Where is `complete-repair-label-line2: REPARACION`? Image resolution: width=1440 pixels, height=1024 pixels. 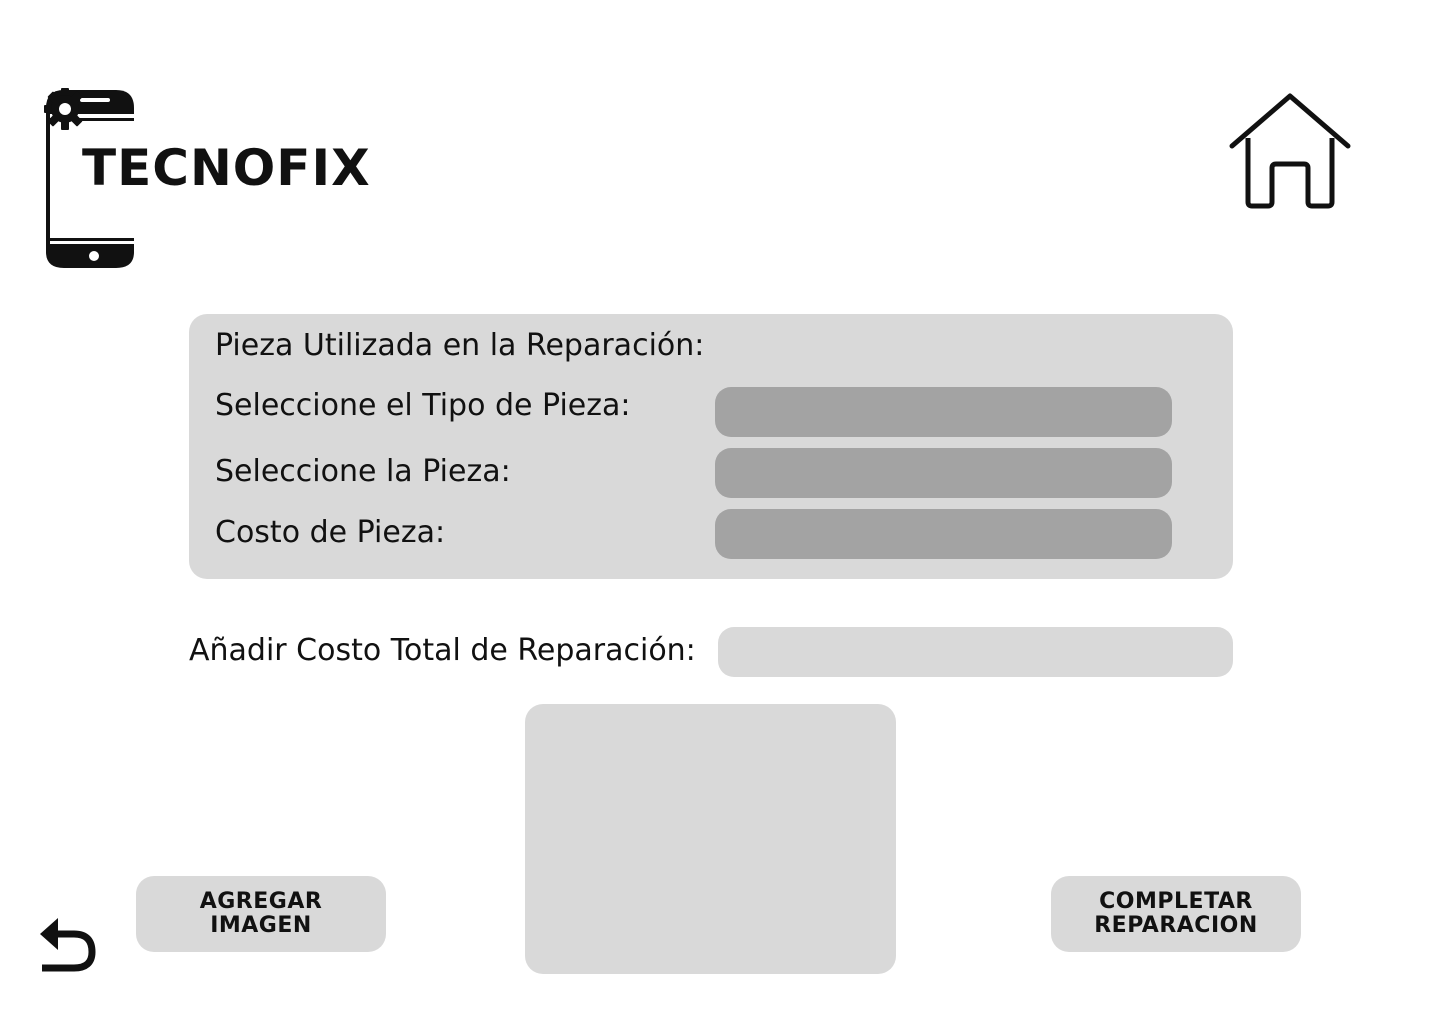 complete-repair-label-line2: REPARACION is located at coordinates (1176, 925).